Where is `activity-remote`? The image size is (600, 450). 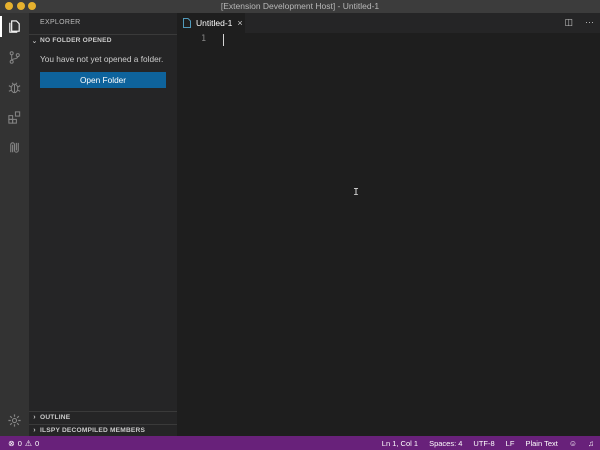 activity-remote is located at coordinates (14, 147).